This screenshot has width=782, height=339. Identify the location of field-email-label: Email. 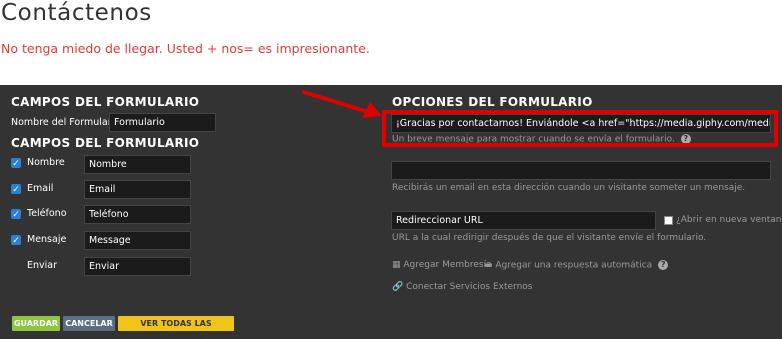
(40, 188).